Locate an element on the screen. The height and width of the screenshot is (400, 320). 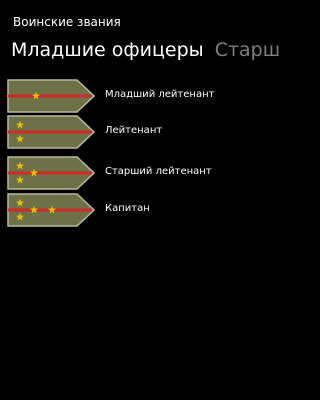
rank-item-captain: Капитан is located at coordinates (120, 210).